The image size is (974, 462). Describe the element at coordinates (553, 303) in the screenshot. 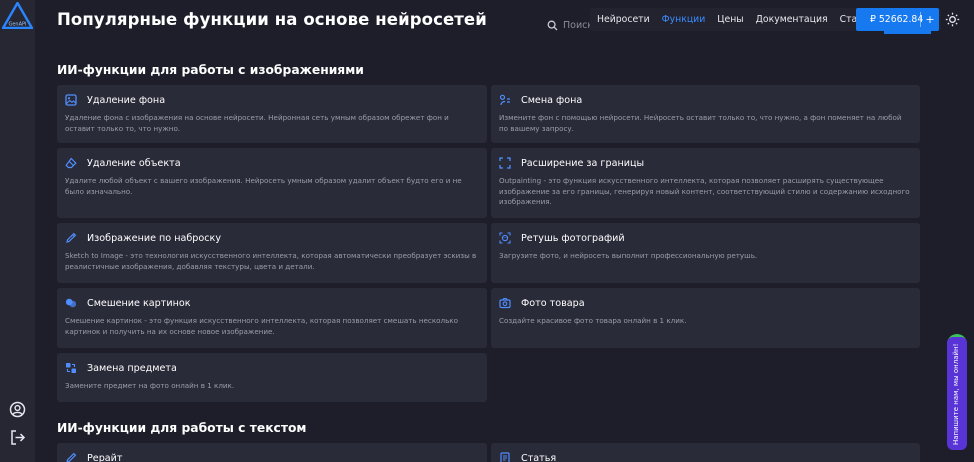

I see `card-title: Фото товара` at that location.